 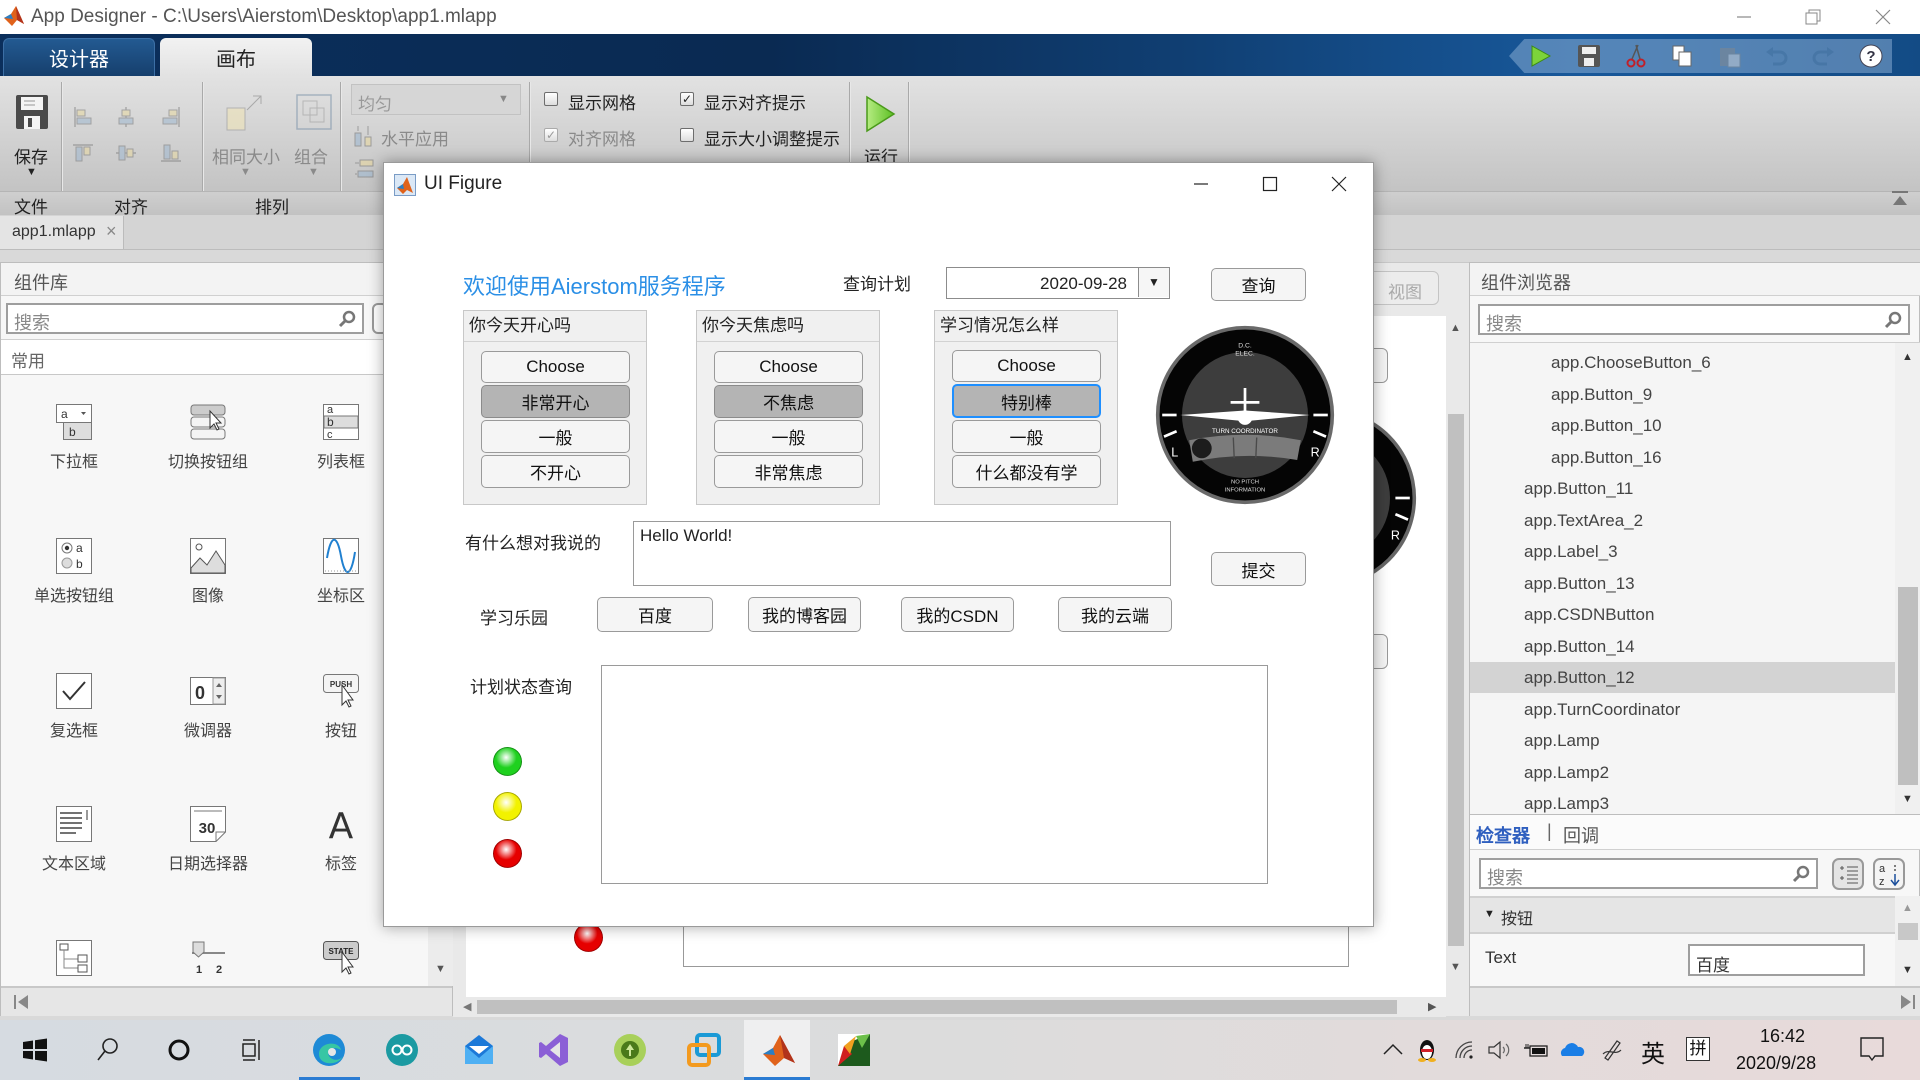 I want to click on tree-item: app.Button_12, so click(x=1682, y=677).